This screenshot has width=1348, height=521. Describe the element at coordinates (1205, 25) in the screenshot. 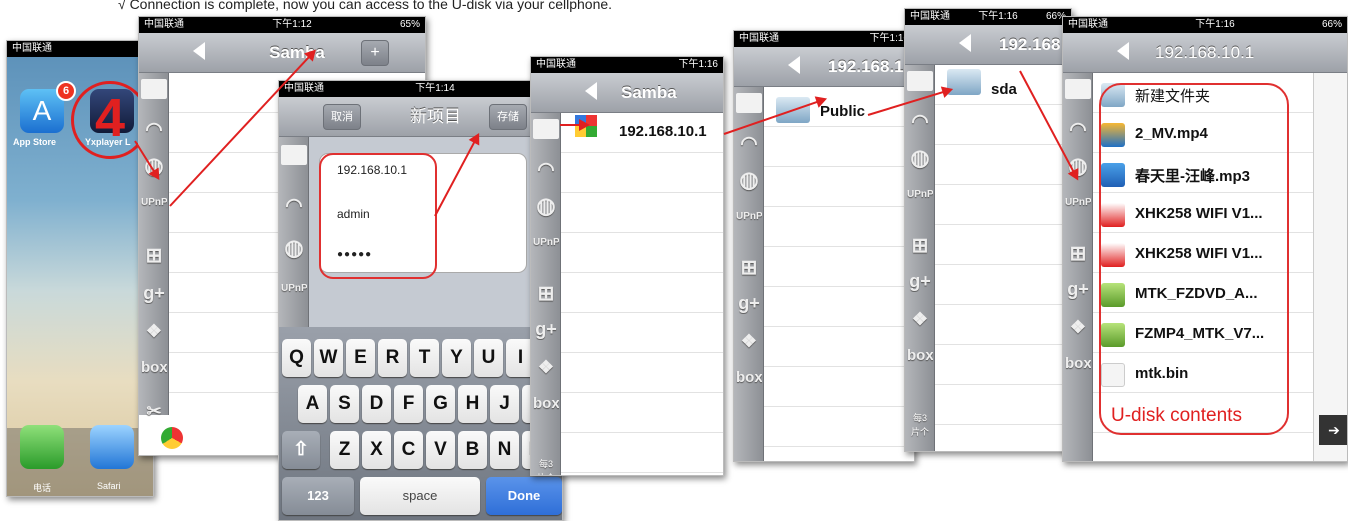

I see `status-bar: 中国联通 下午1:16 66%` at that location.